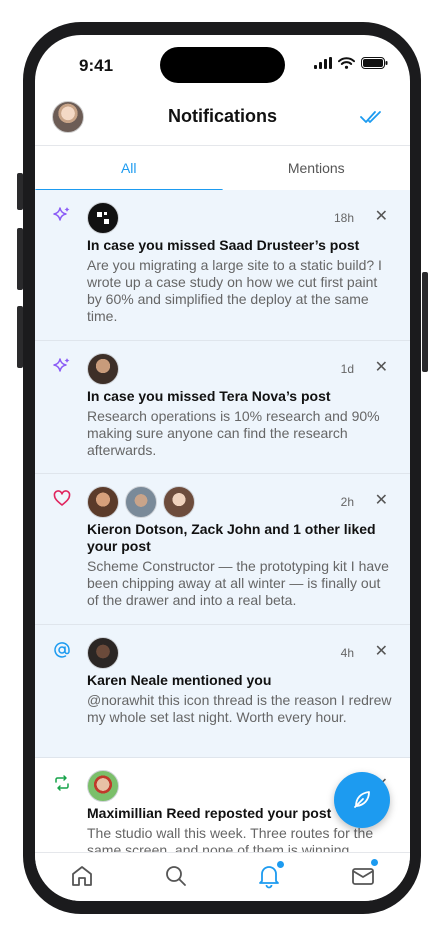  Describe the element at coordinates (363, 876) in the screenshot. I see `mail-icon` at that location.